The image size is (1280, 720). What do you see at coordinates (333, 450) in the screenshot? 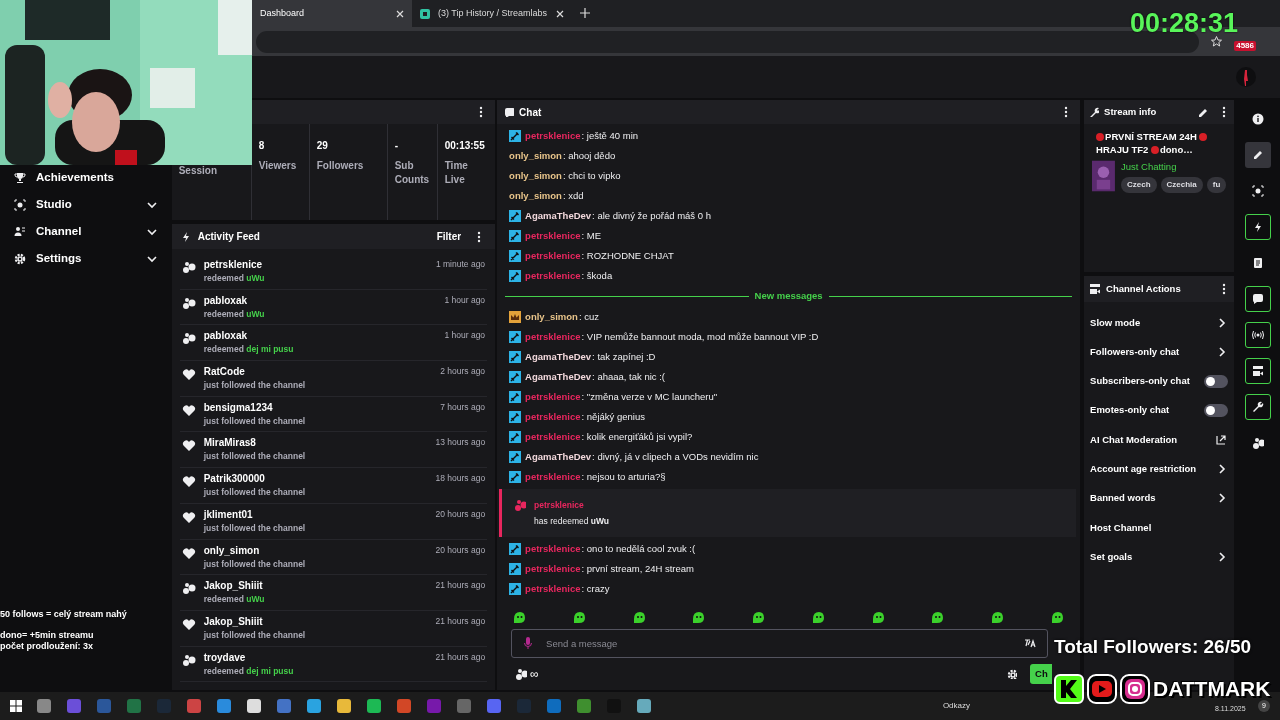
I see `activity-item: MiraMiras8 just followed the channel 13 hours ago` at bounding box center [333, 450].